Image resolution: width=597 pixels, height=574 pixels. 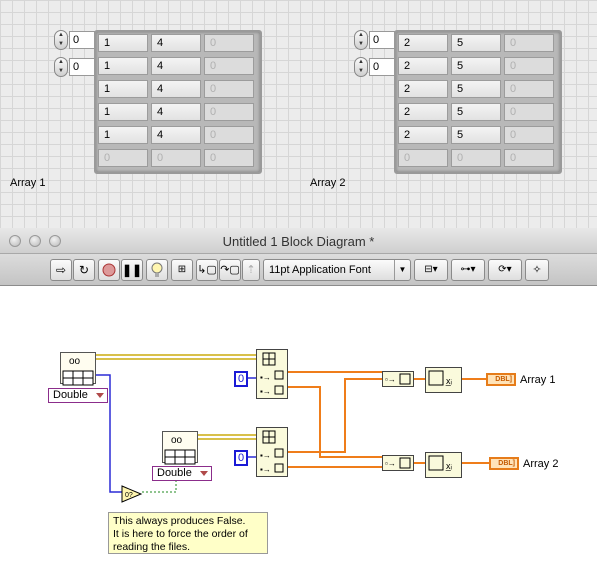 I want to click on align-objects-button: ⊟▾, so click(x=431, y=270).